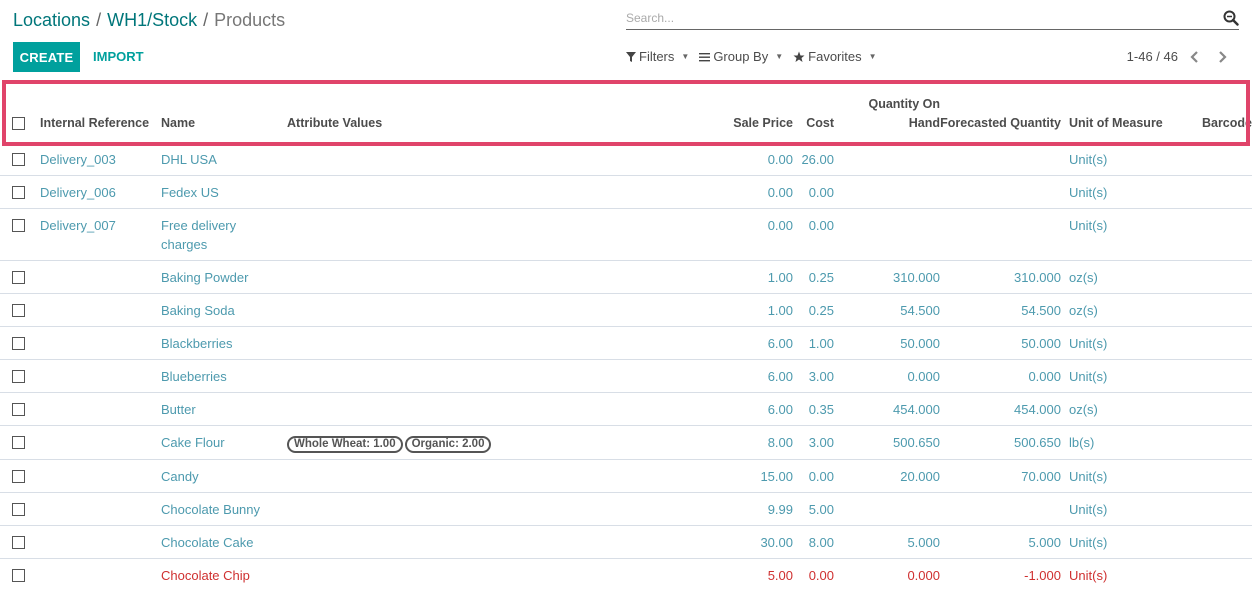 This screenshot has width=1252, height=589. What do you see at coordinates (1152, 56) in the screenshot?
I see `pager-value: 1-46 / 46` at bounding box center [1152, 56].